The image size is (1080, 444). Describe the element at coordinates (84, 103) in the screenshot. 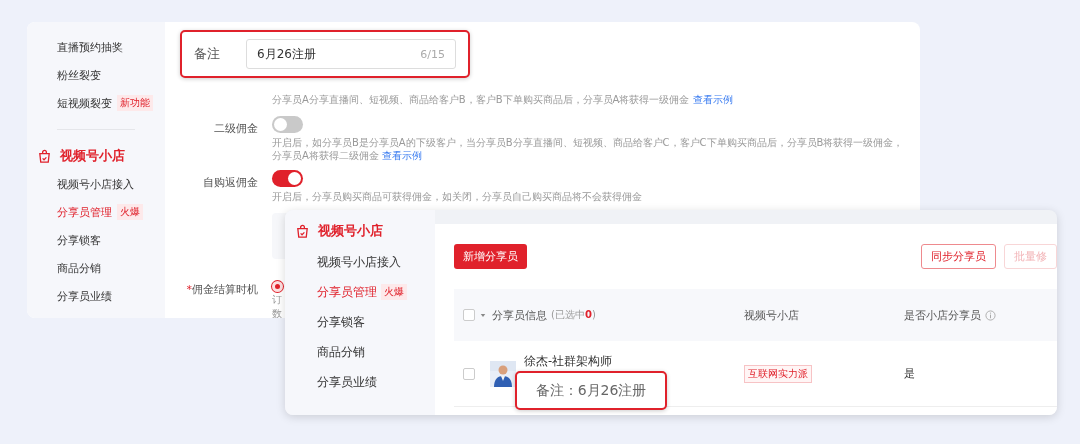

I see `sidebar-item: 短视频裂变` at that location.